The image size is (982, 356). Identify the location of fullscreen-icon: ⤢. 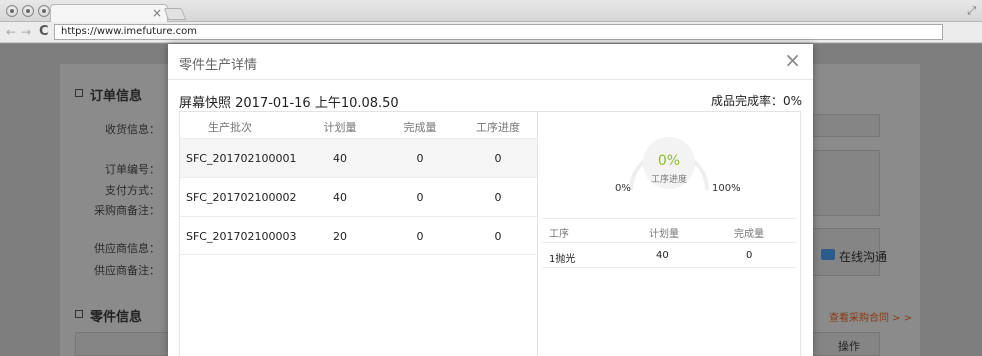
(971, 11).